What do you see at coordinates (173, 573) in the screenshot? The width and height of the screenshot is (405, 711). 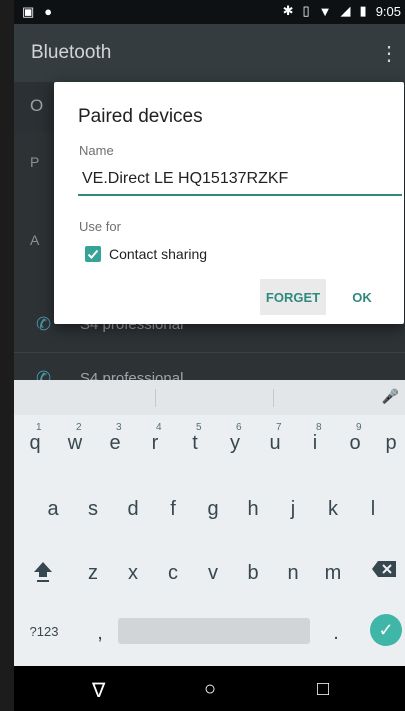 I see `key-c: c` at bounding box center [173, 573].